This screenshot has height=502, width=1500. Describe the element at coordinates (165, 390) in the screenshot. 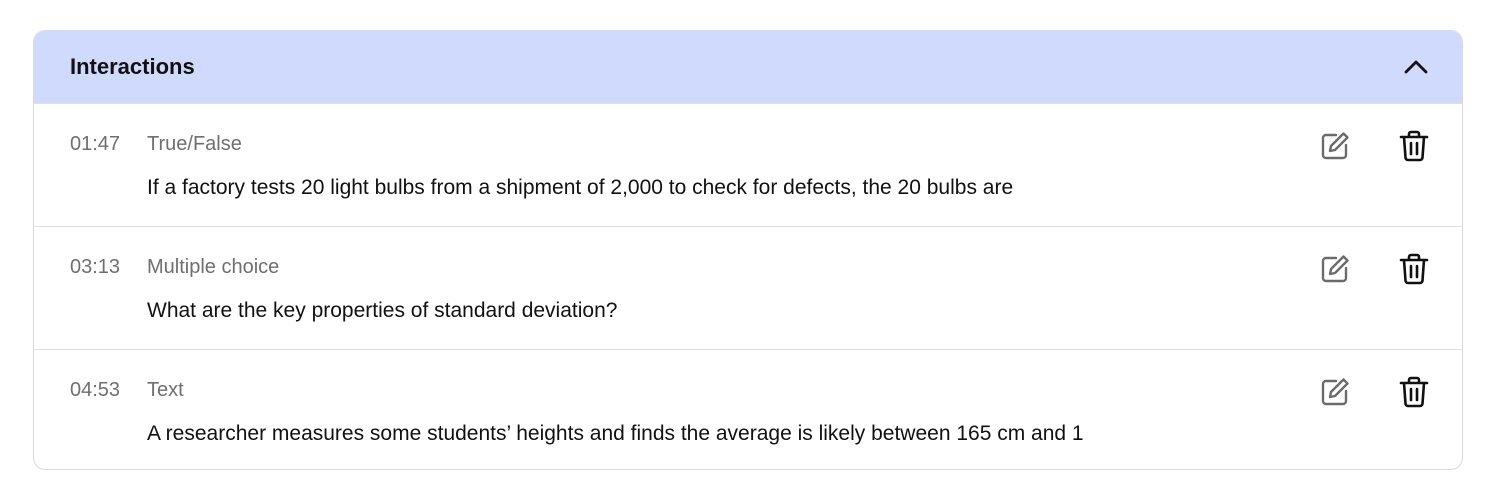

I see `interaction-type: Text` at that location.